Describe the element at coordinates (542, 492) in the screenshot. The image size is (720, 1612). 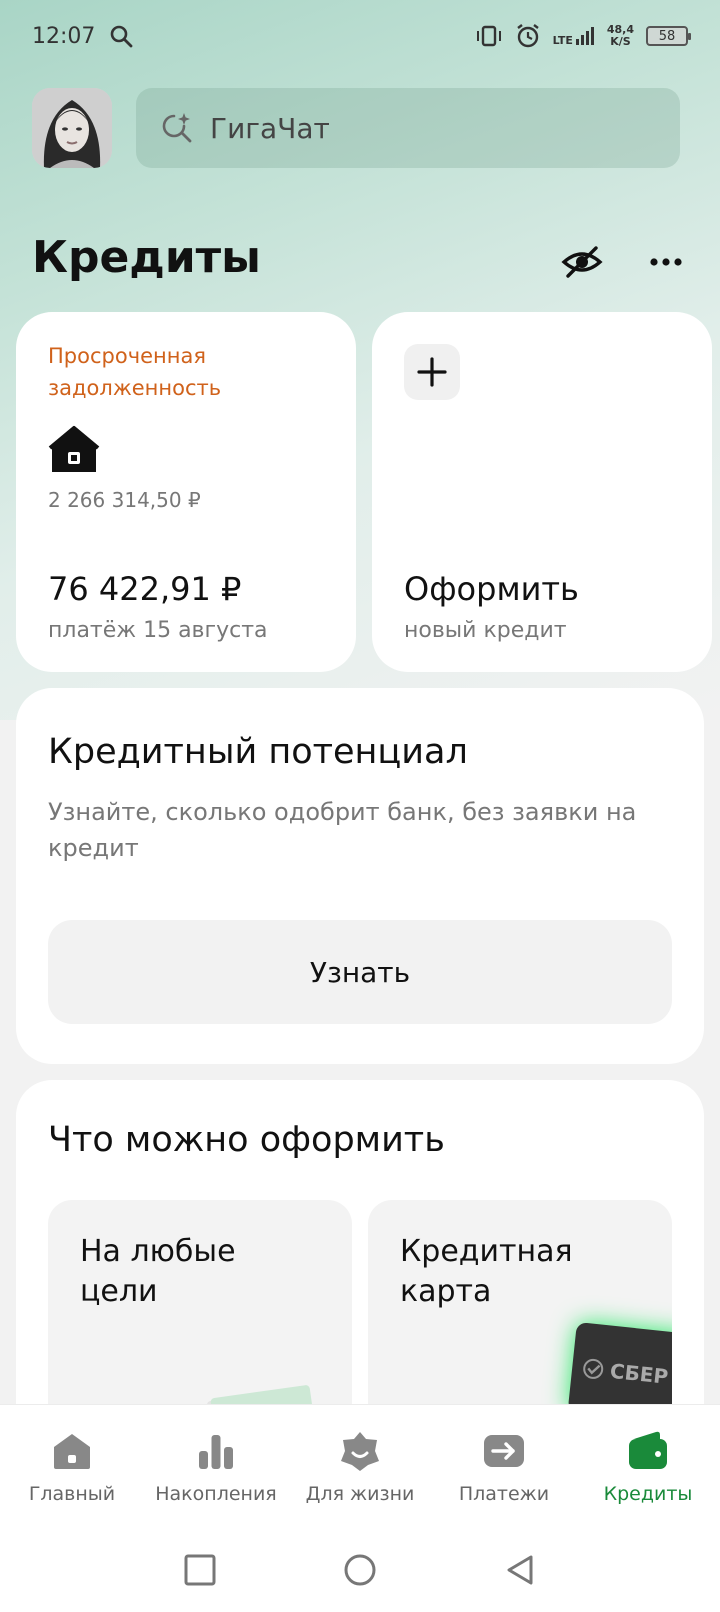
I see `new-credit-card: Оформить новый кредит` at that location.